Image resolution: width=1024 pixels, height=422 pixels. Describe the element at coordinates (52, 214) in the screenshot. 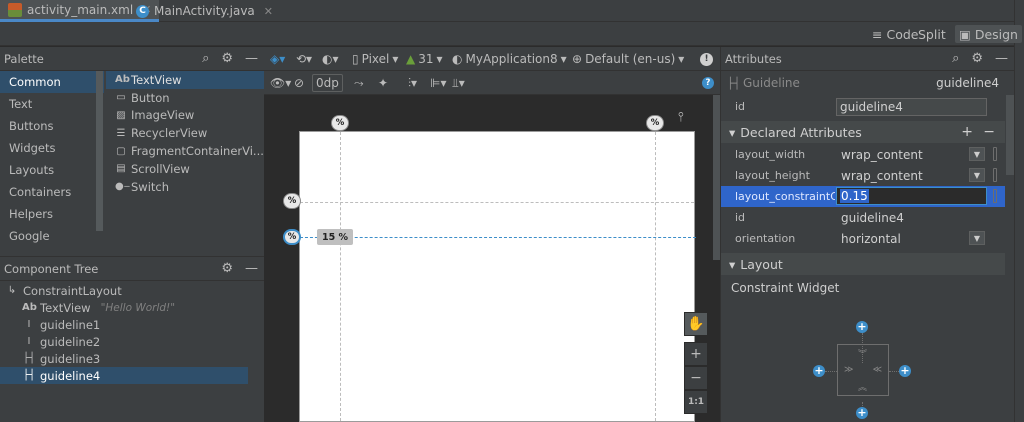

I see `category-helpers: Helpers` at that location.